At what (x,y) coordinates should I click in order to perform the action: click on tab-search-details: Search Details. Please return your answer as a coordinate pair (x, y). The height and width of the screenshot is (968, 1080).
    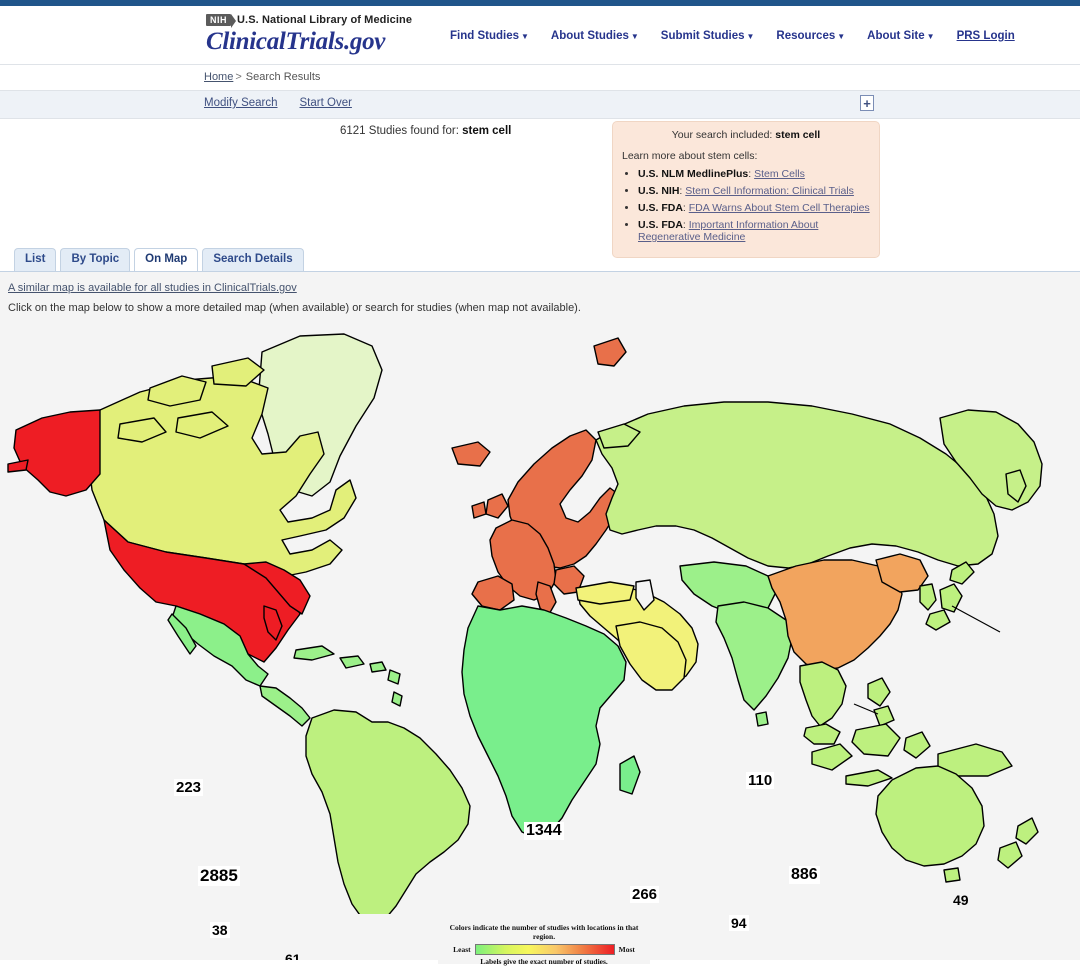
    Looking at the image, I should click on (253, 259).